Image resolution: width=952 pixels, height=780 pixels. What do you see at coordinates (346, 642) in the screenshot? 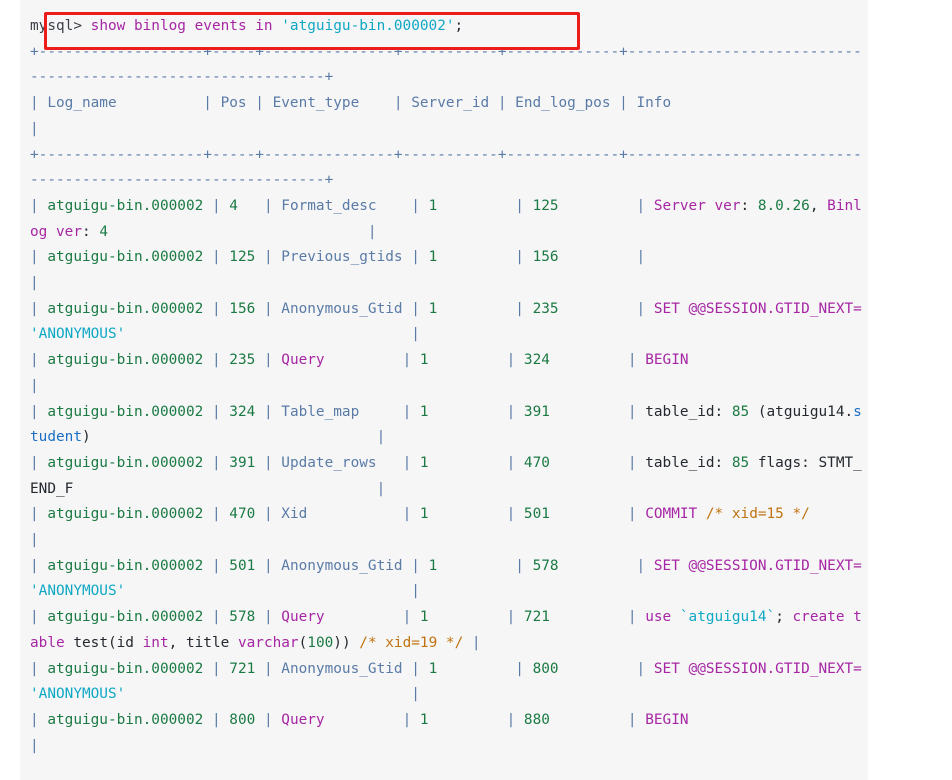
I see `token-plain: ))` at bounding box center [346, 642].